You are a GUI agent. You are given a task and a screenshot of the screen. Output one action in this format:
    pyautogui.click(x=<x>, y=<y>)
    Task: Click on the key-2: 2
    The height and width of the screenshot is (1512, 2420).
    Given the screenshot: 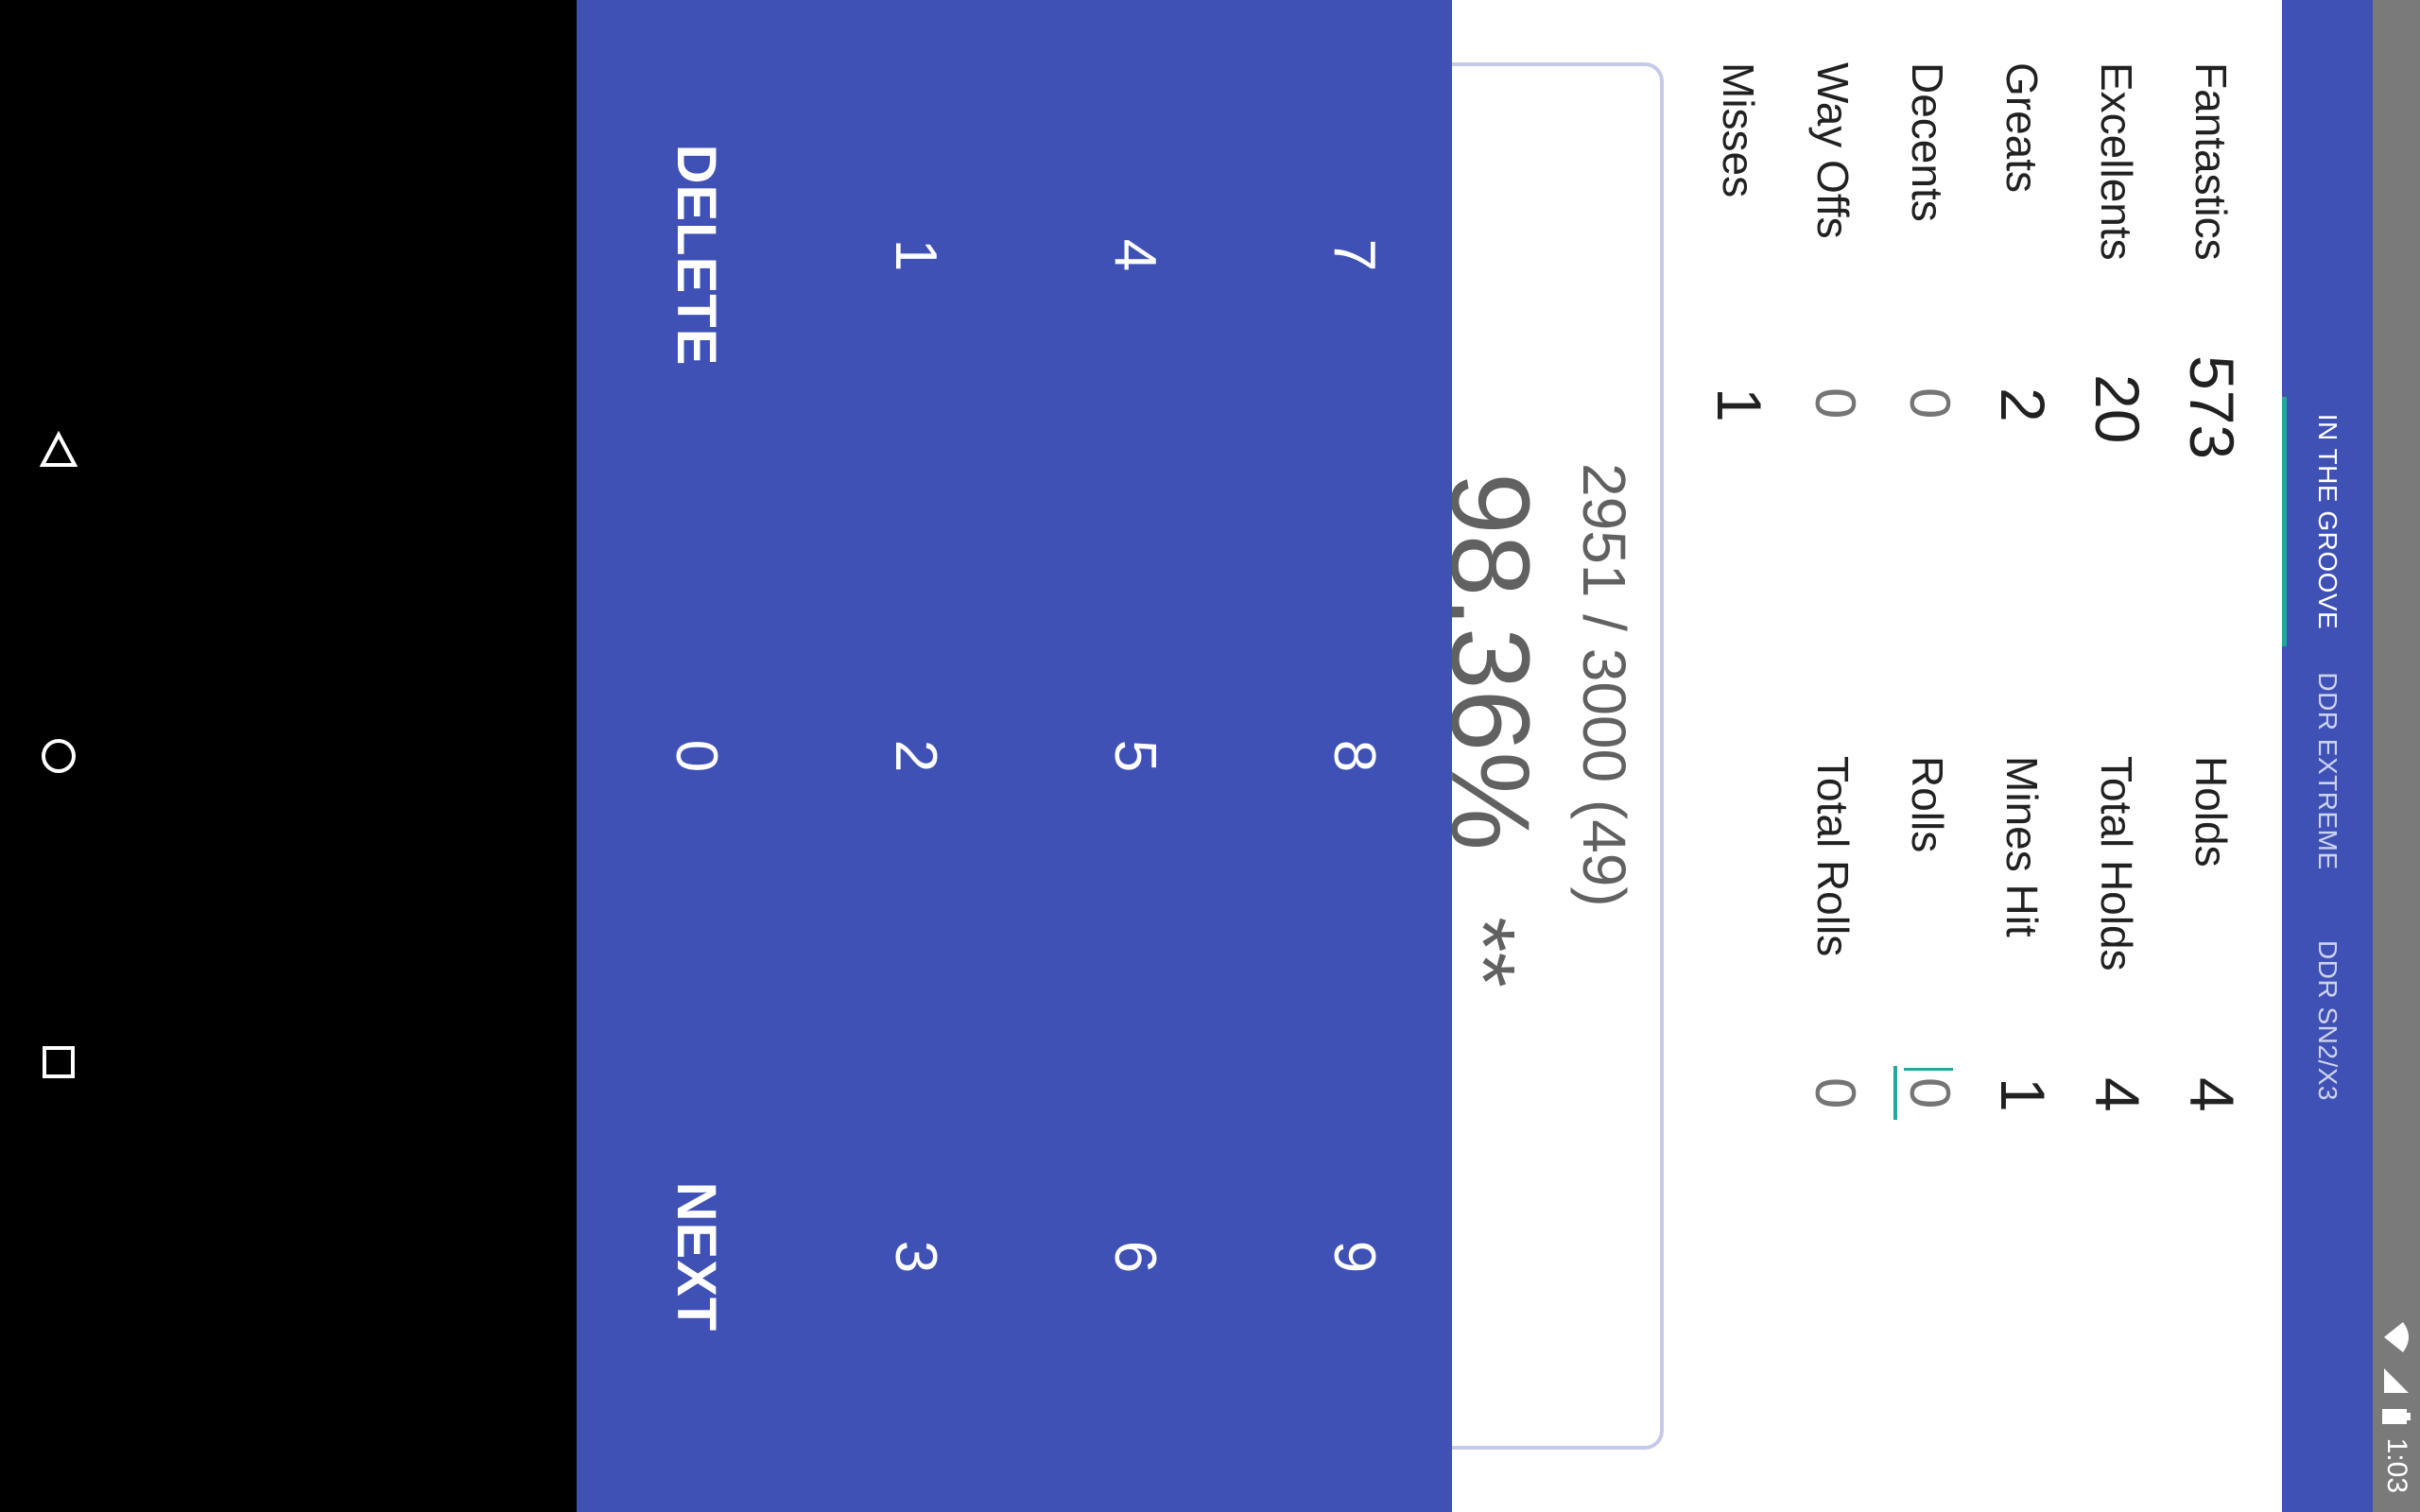 What is the action you would take?
    pyautogui.click(x=915, y=756)
    